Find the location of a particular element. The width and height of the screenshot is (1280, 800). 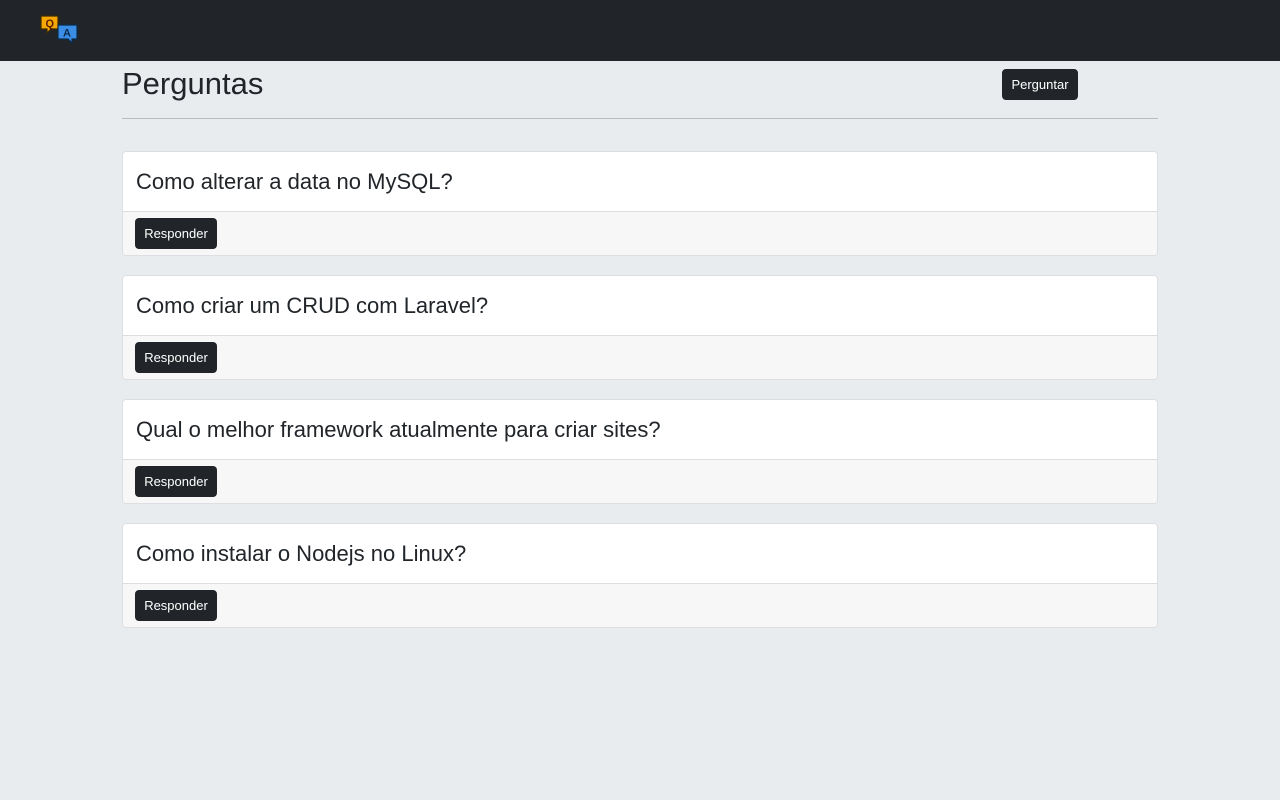

q-and-a-logo-icon: Q A is located at coordinates (61, 30).